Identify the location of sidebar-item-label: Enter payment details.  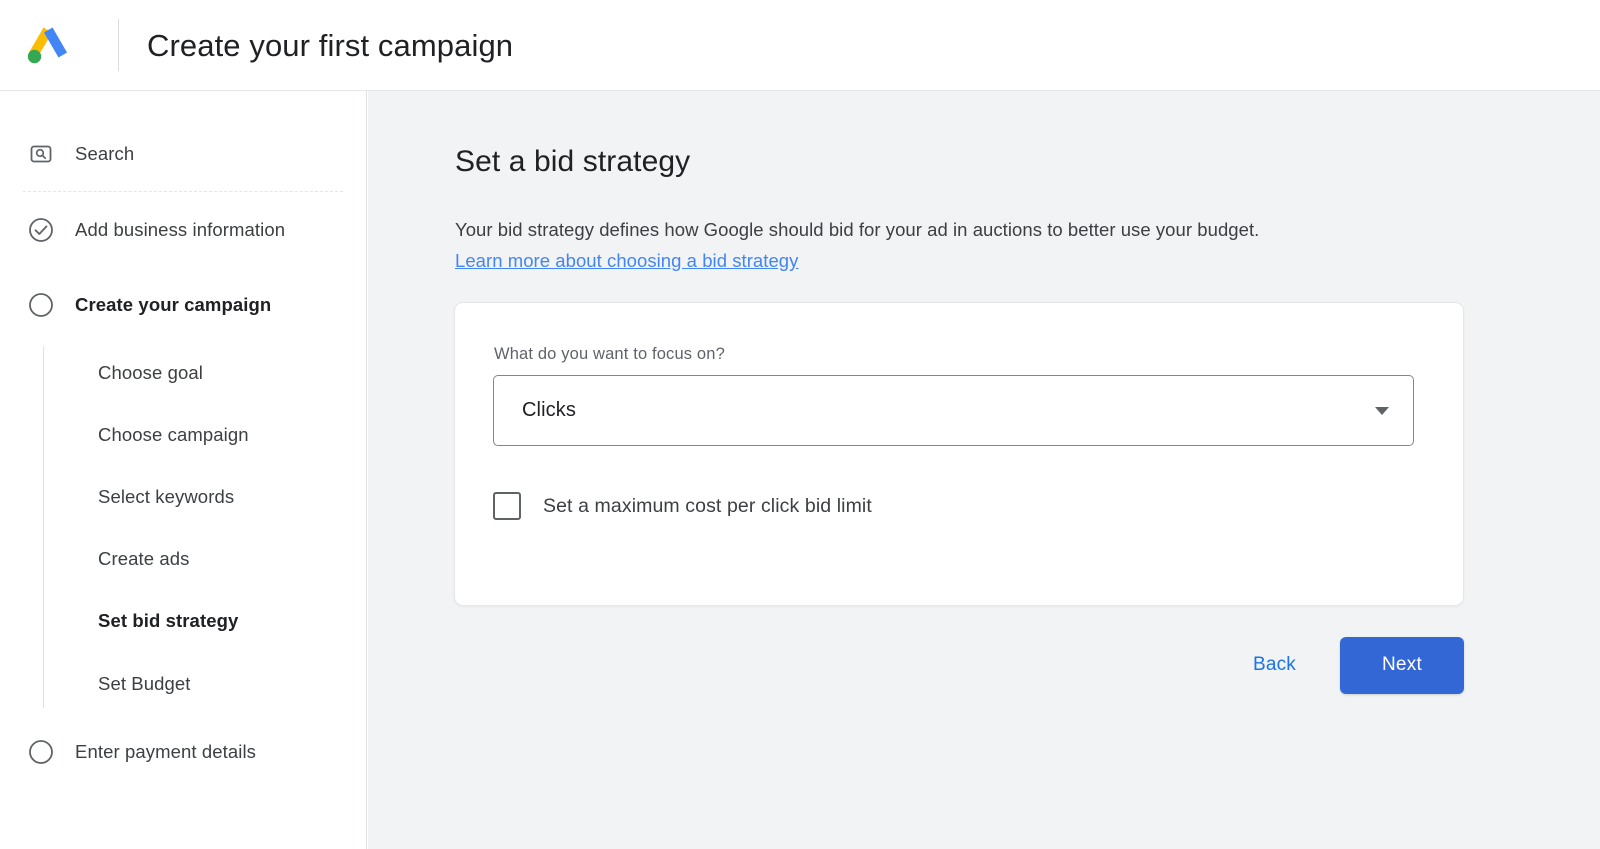
(166, 751).